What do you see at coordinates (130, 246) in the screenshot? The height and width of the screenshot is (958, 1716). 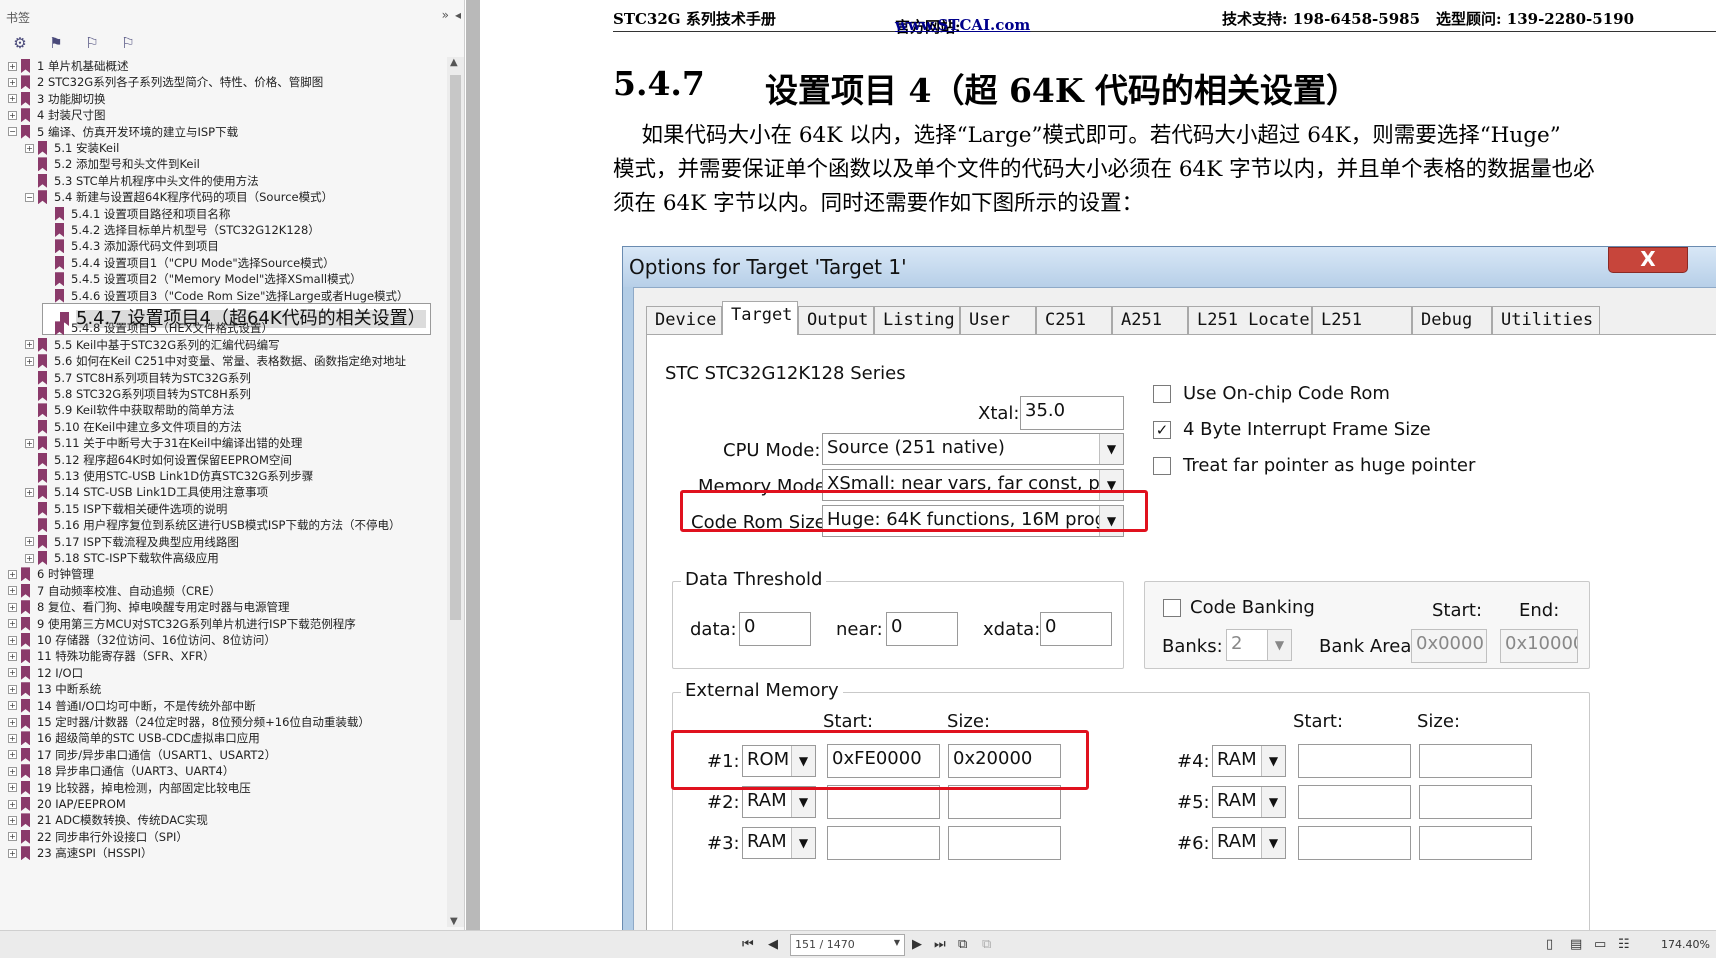 I see `sidebar-item: 5.4.3 添加源代码文件到项目` at bounding box center [130, 246].